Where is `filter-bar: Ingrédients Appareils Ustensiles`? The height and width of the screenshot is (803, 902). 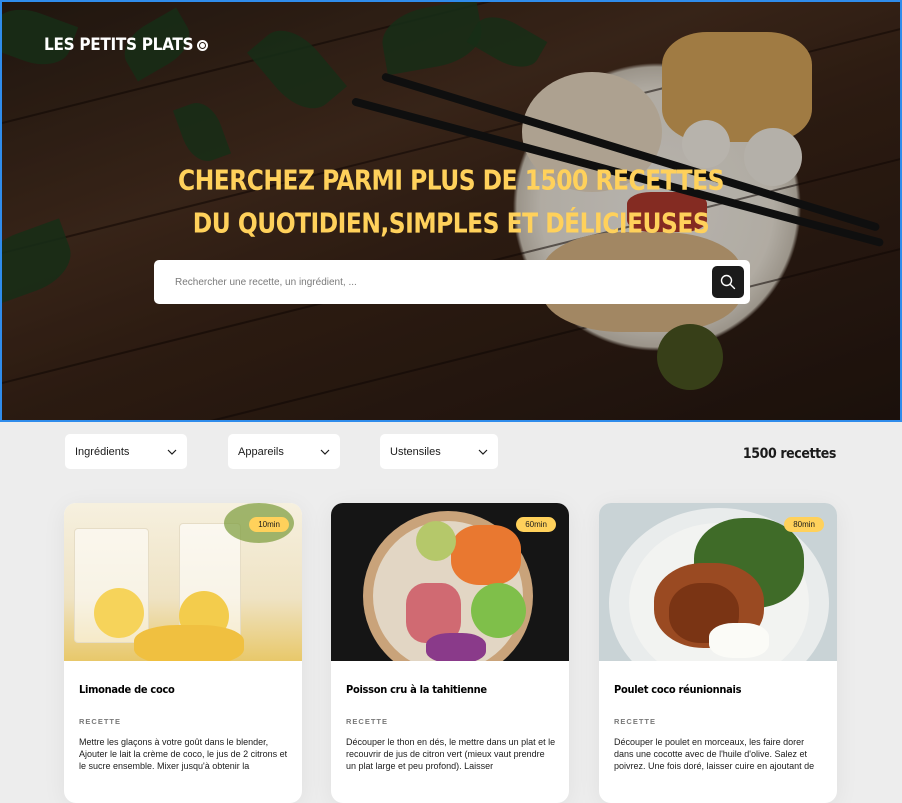
filter-bar: Ingrédients Appareils Ustensiles is located at coordinates (281, 451).